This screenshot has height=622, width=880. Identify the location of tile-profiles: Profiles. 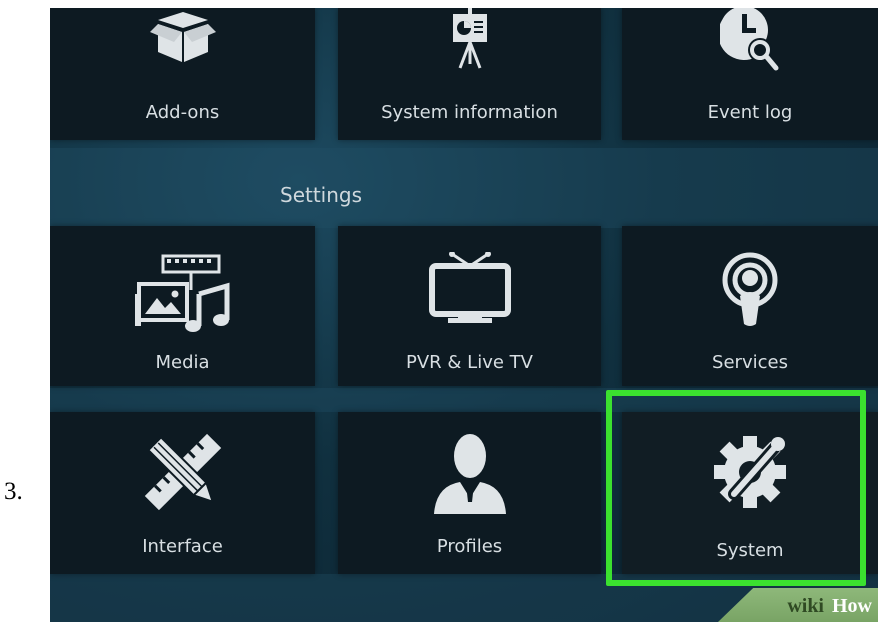
(469, 493).